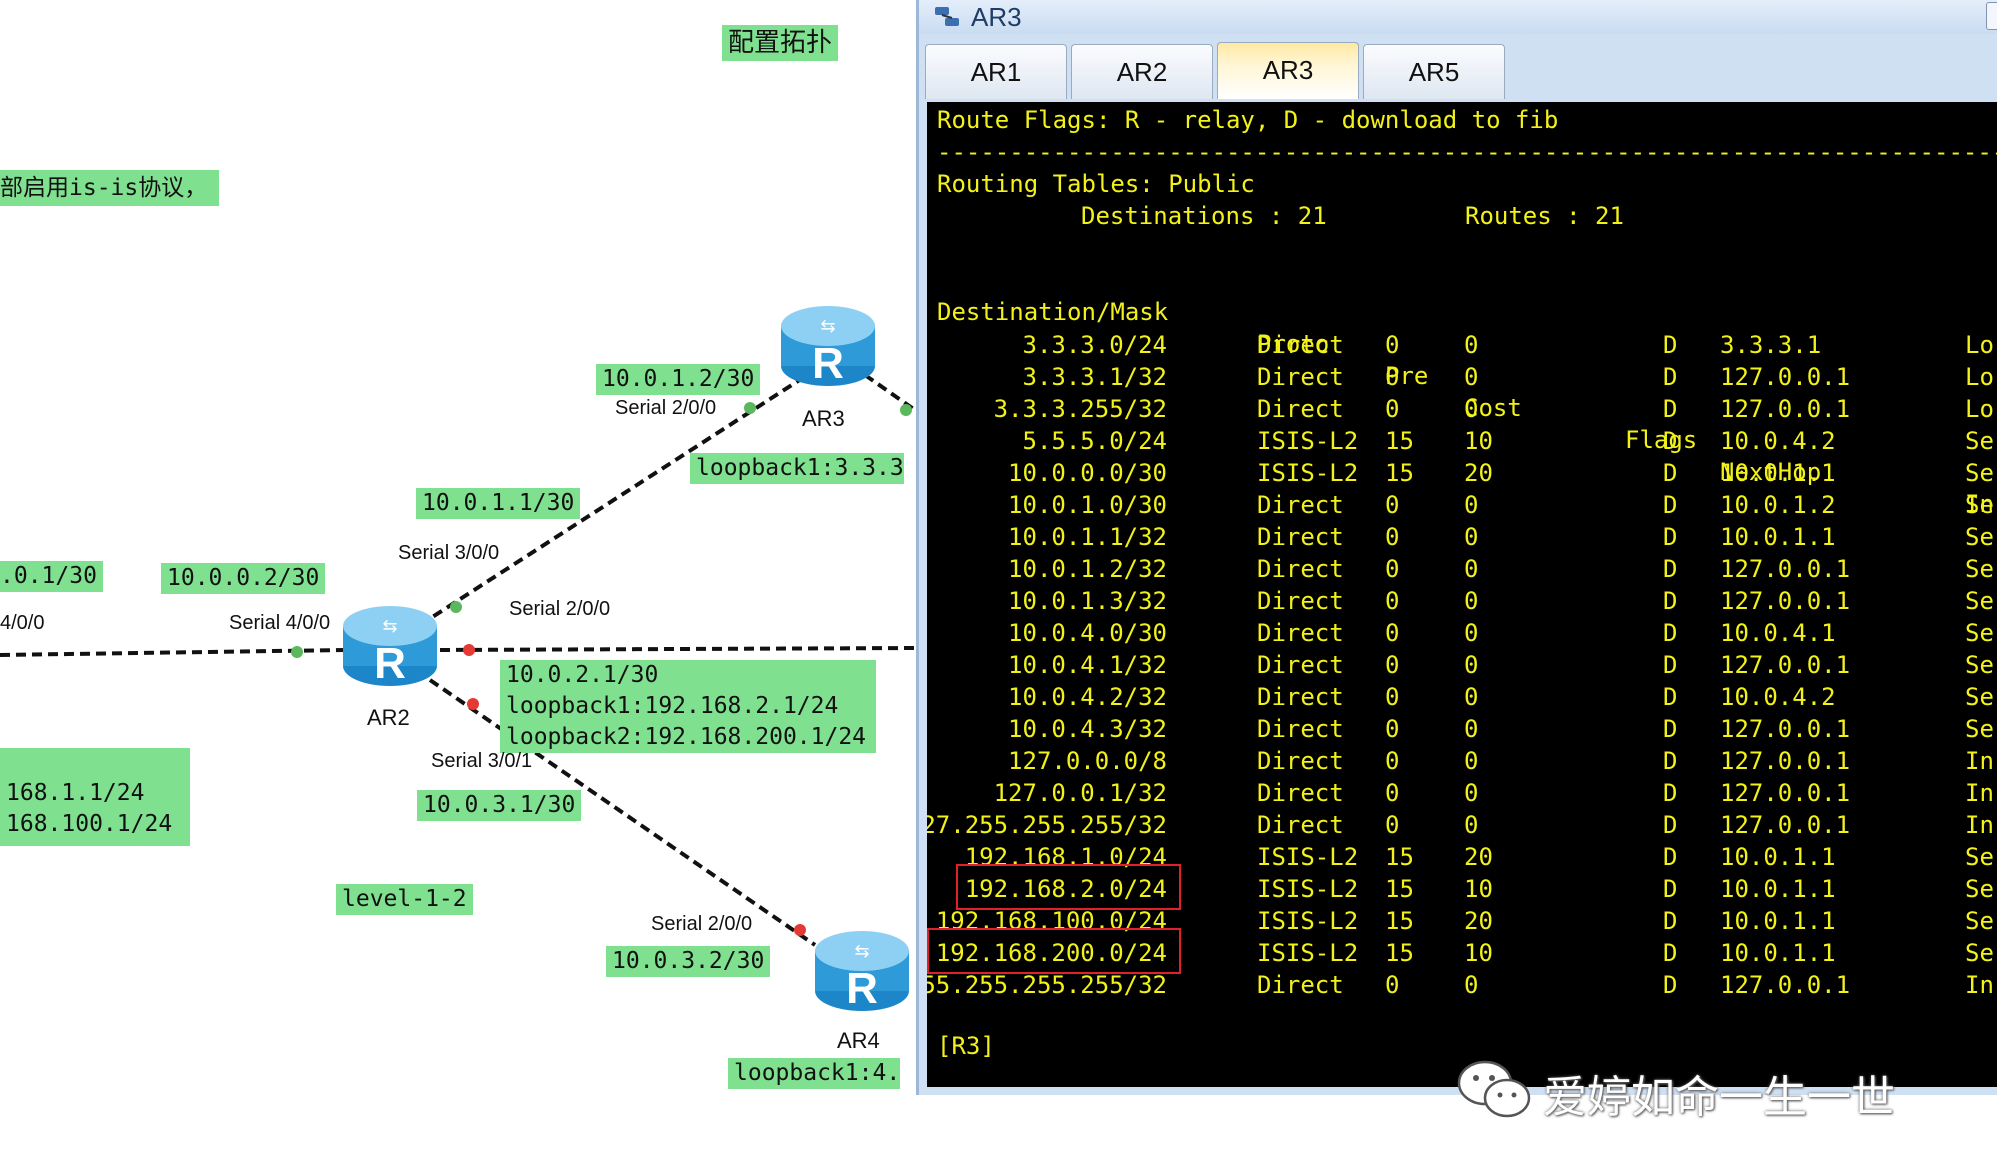  What do you see at coordinates (1991, 16) in the screenshot?
I see `window-restore-button` at bounding box center [1991, 16].